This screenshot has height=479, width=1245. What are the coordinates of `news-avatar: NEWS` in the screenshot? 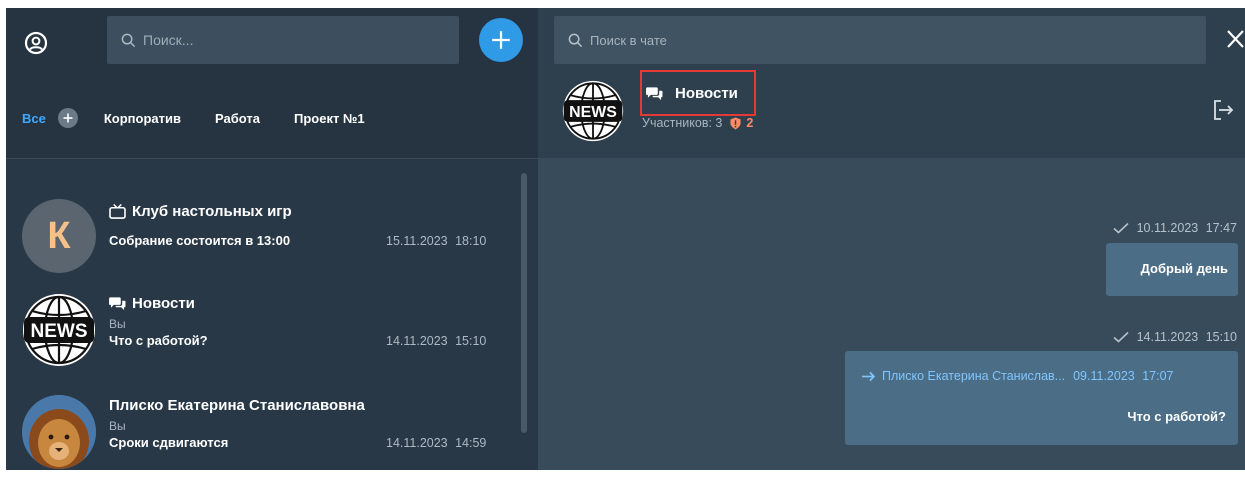 It's located at (59, 330).